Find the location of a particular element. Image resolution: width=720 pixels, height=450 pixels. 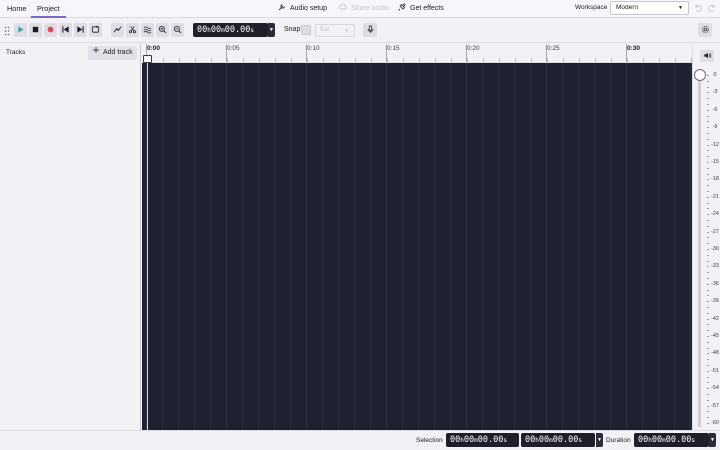

play-button is located at coordinates (20, 30).